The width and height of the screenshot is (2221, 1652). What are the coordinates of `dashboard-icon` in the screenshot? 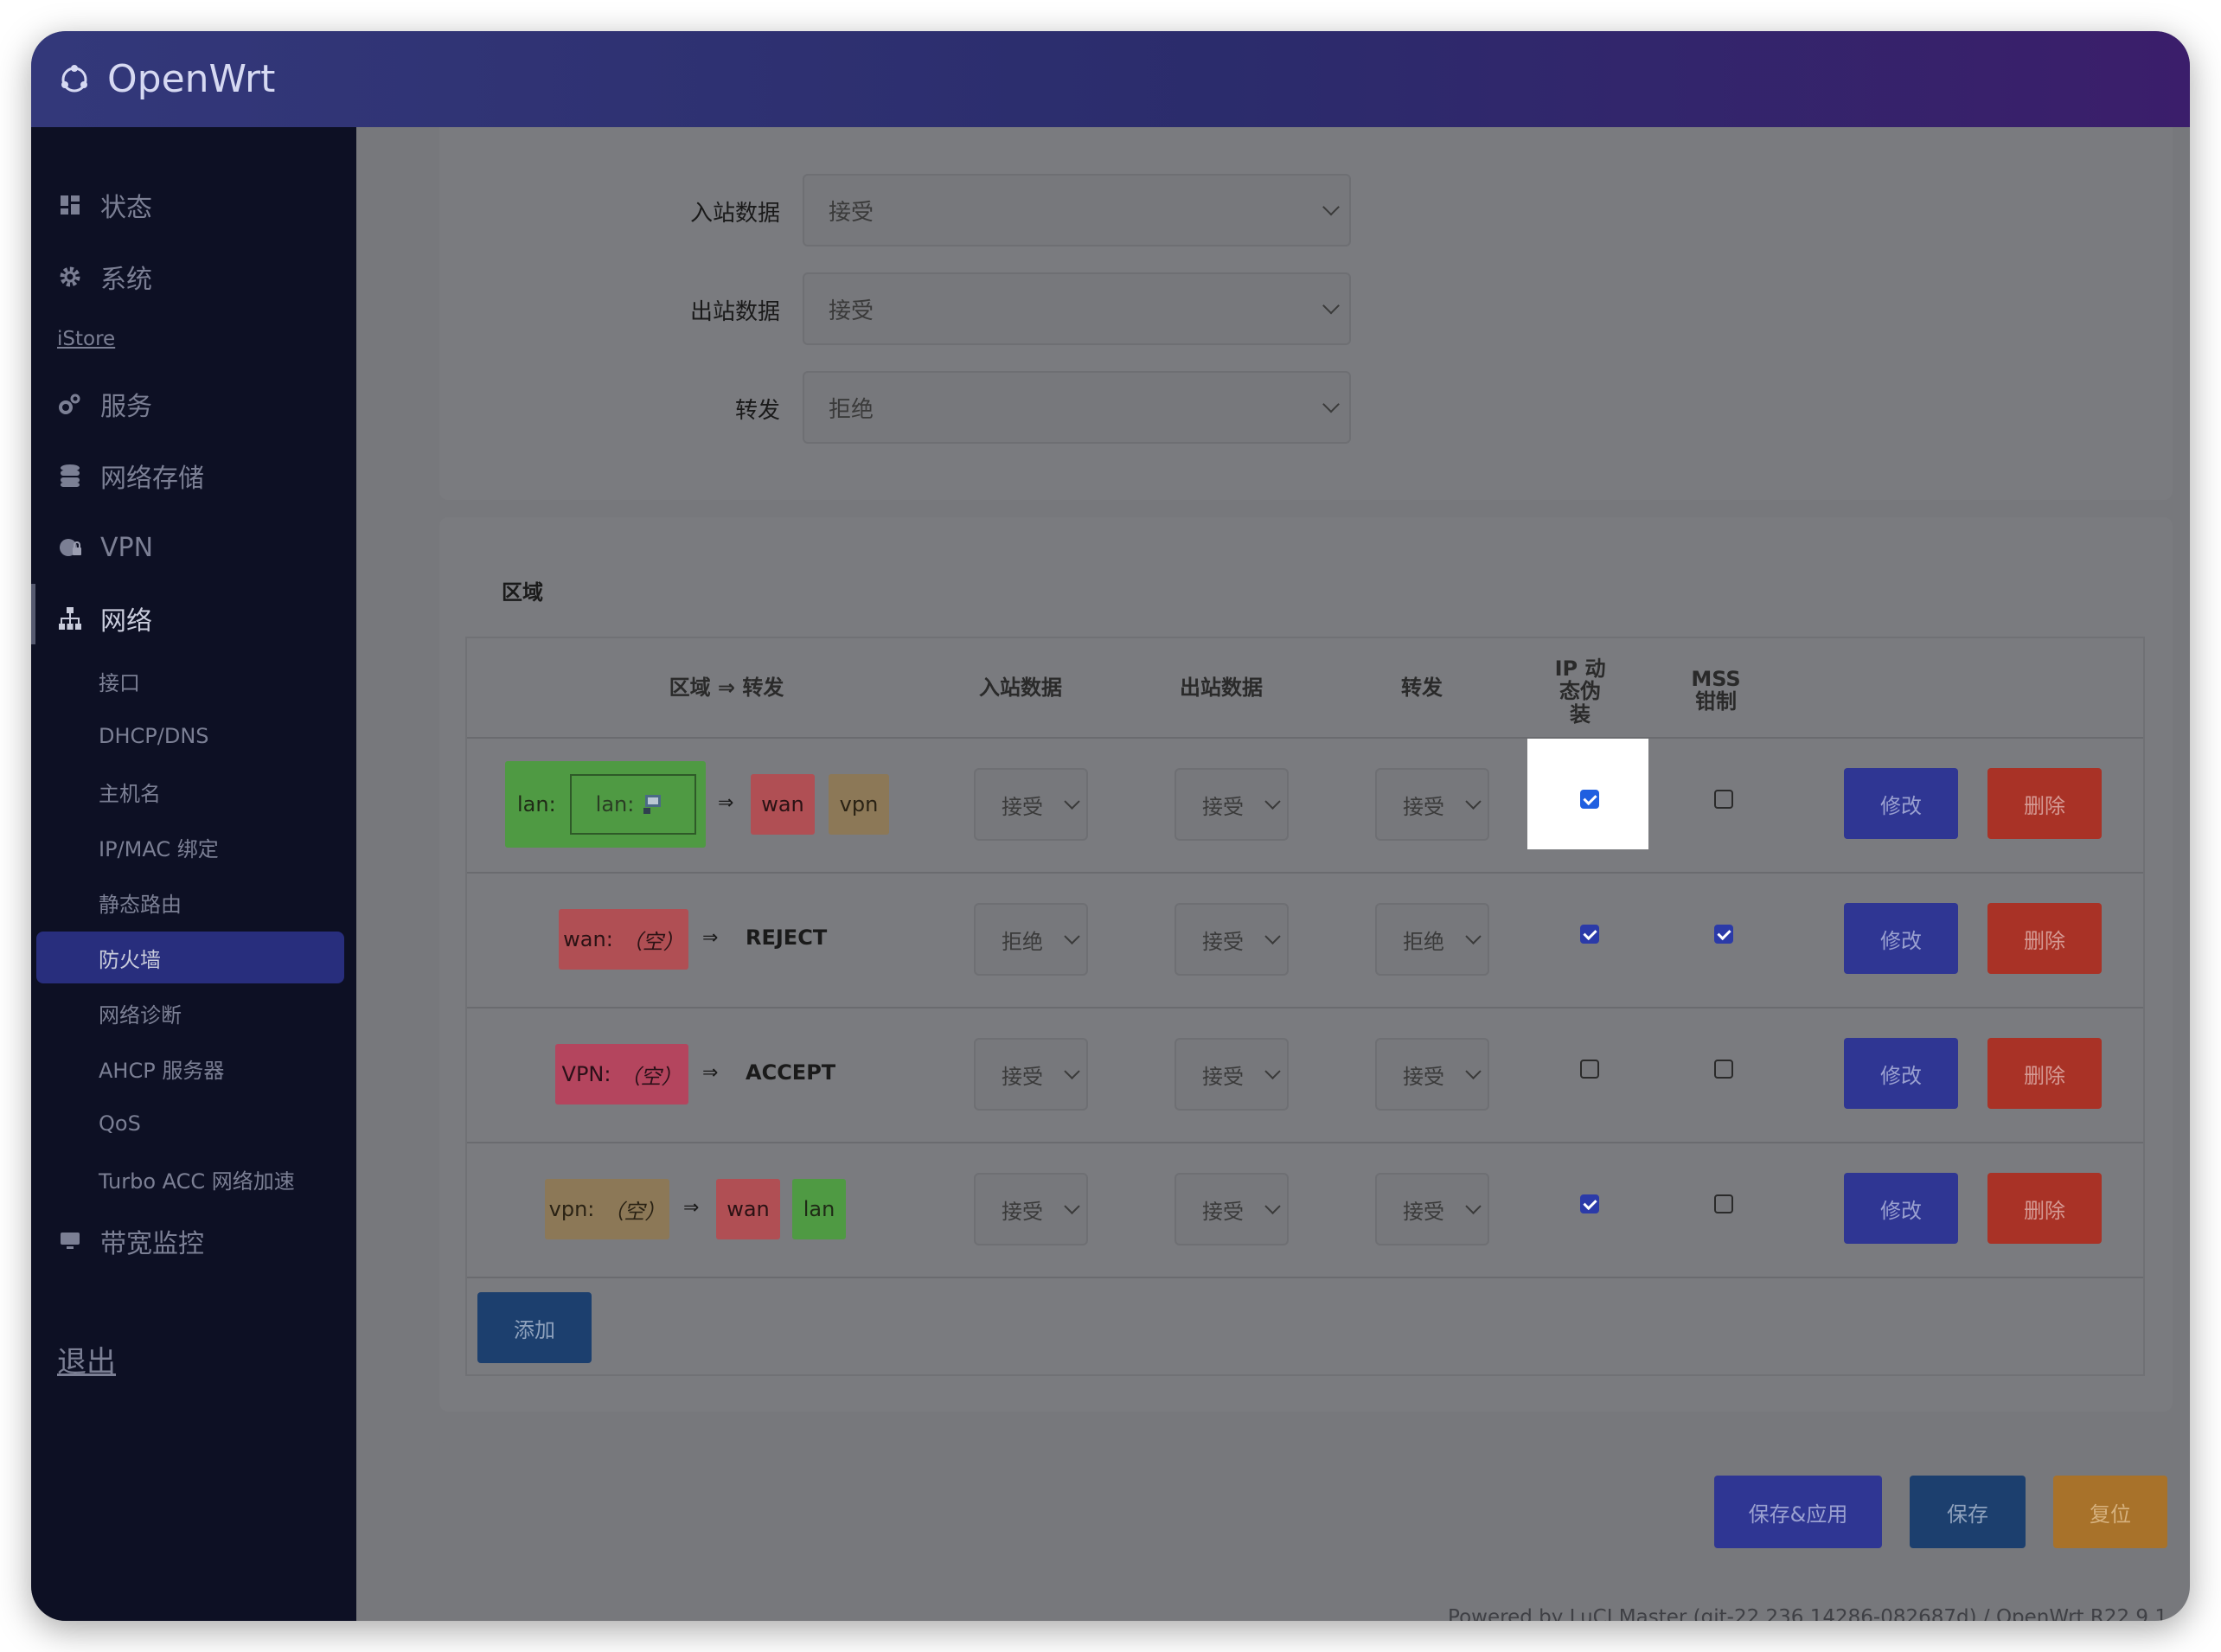 It's located at (70, 205).